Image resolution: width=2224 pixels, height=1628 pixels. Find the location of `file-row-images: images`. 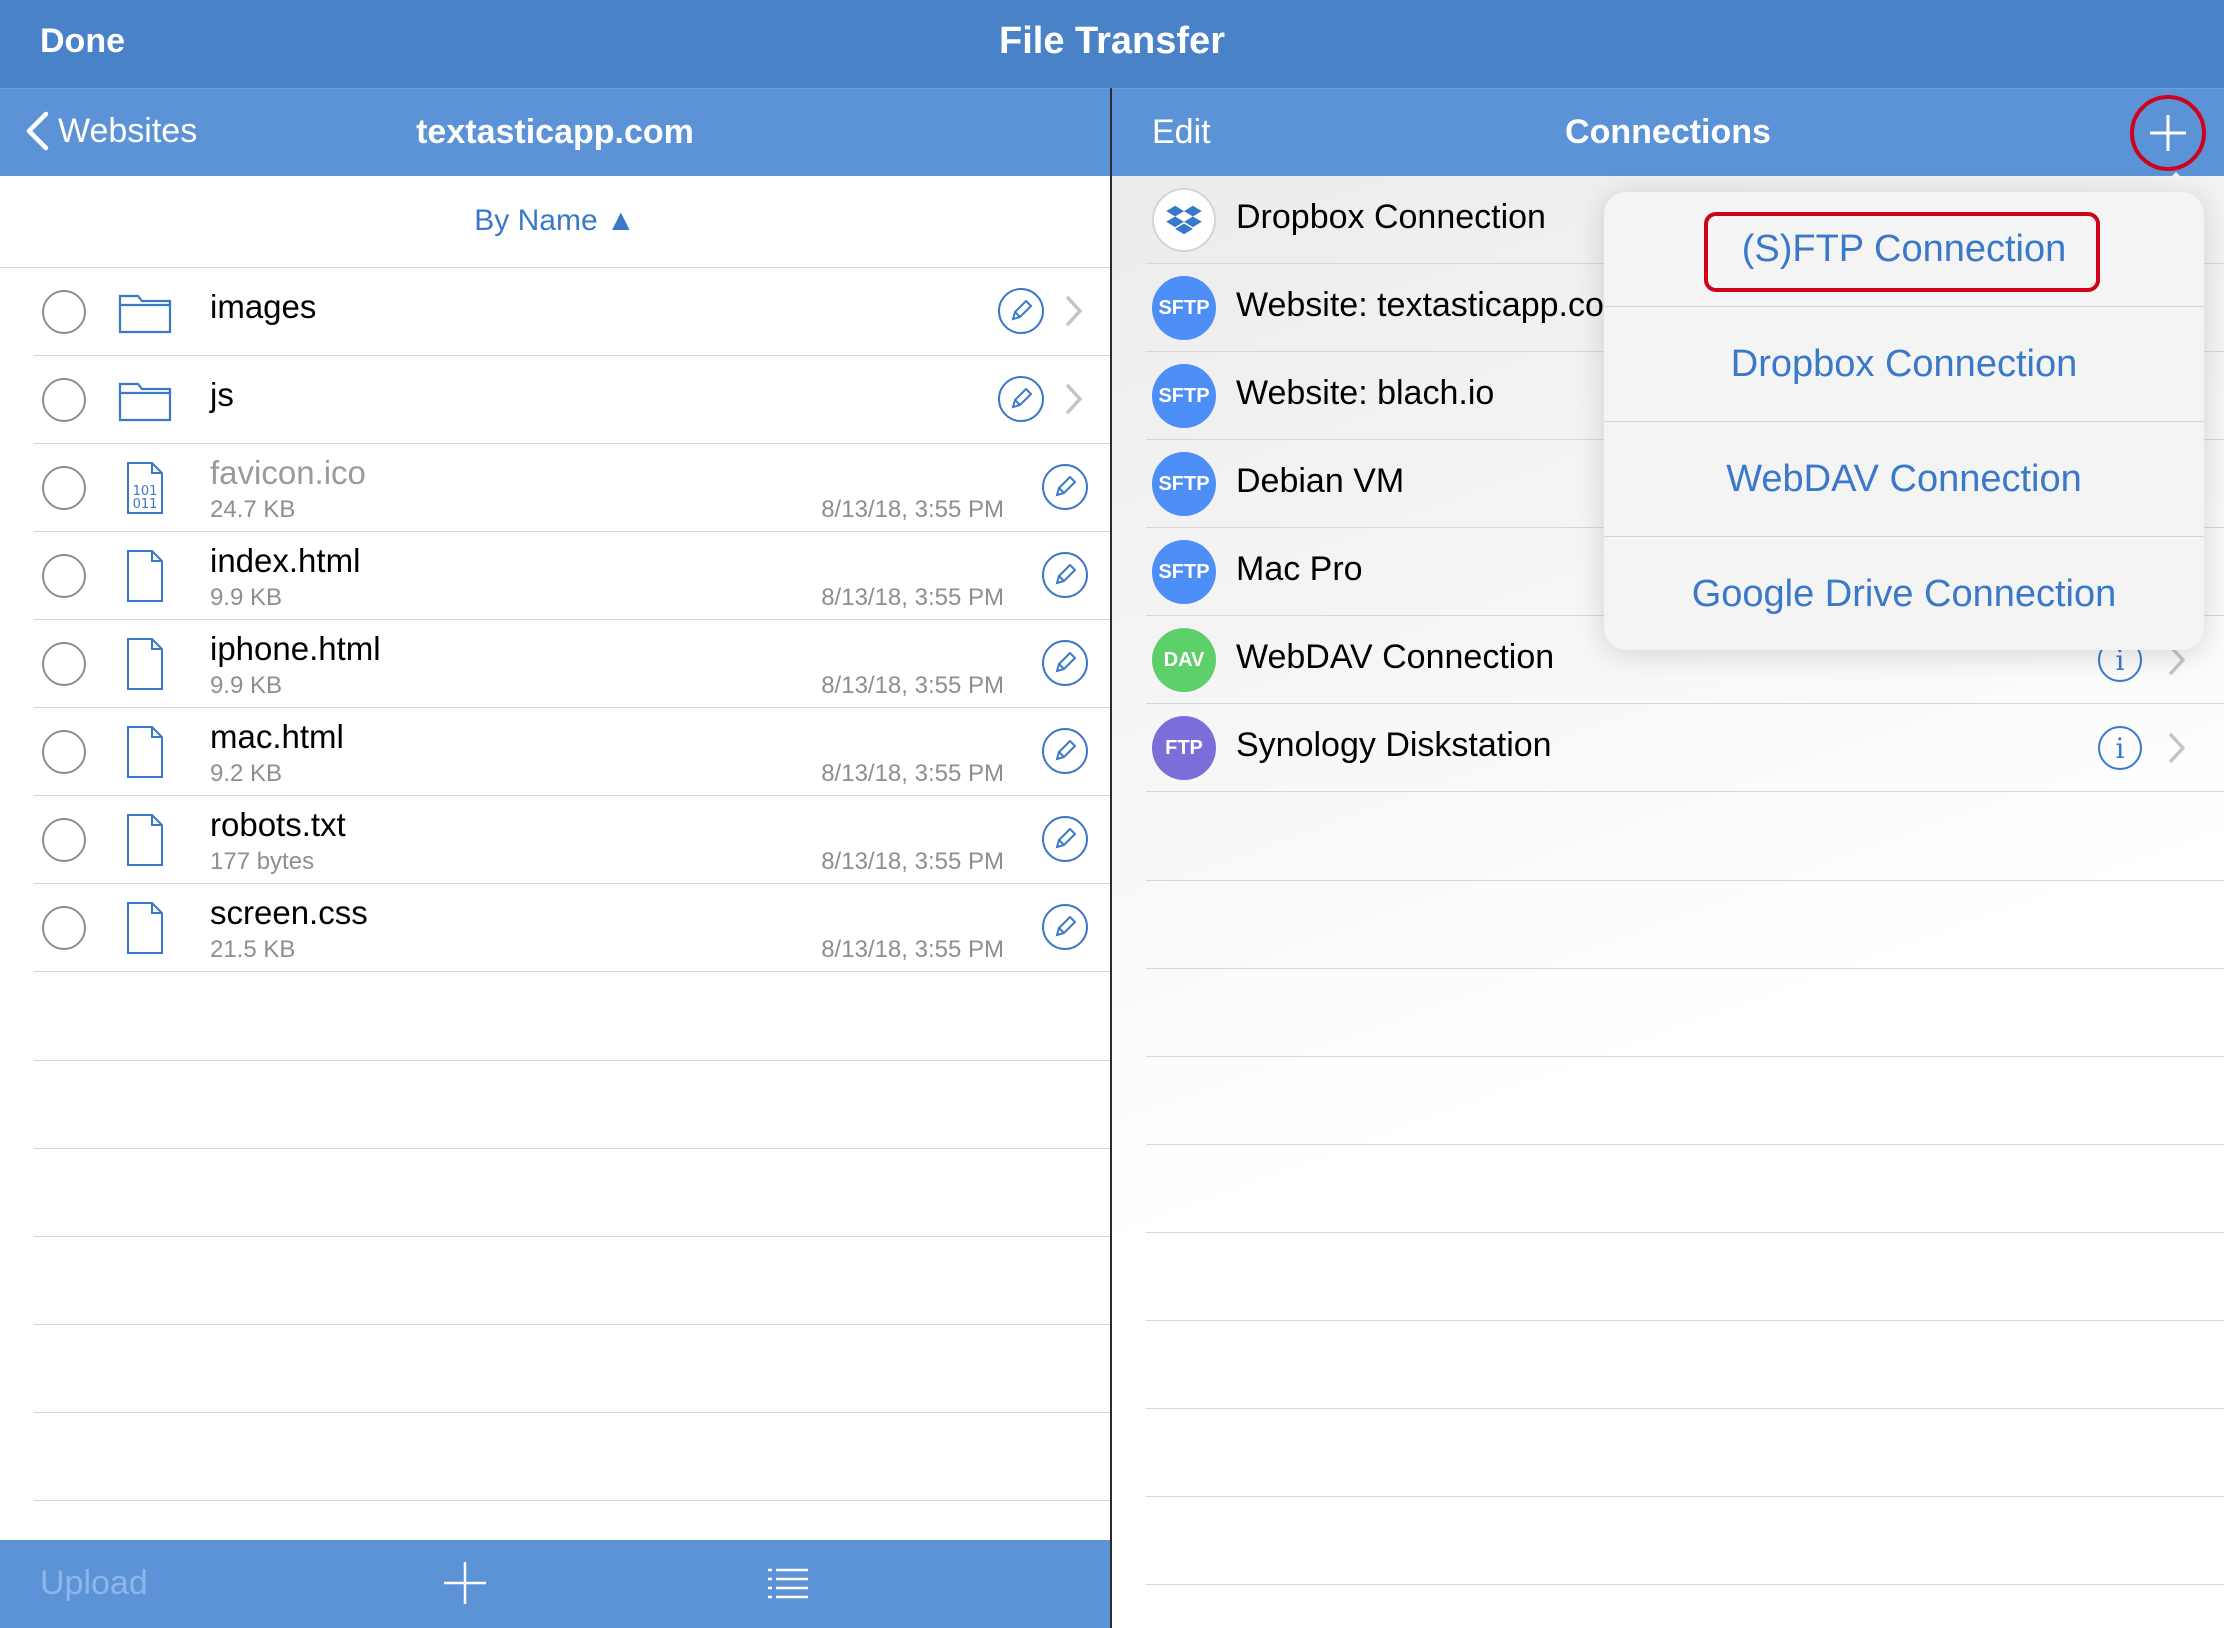

file-row-images: images is located at coordinates (572, 312).